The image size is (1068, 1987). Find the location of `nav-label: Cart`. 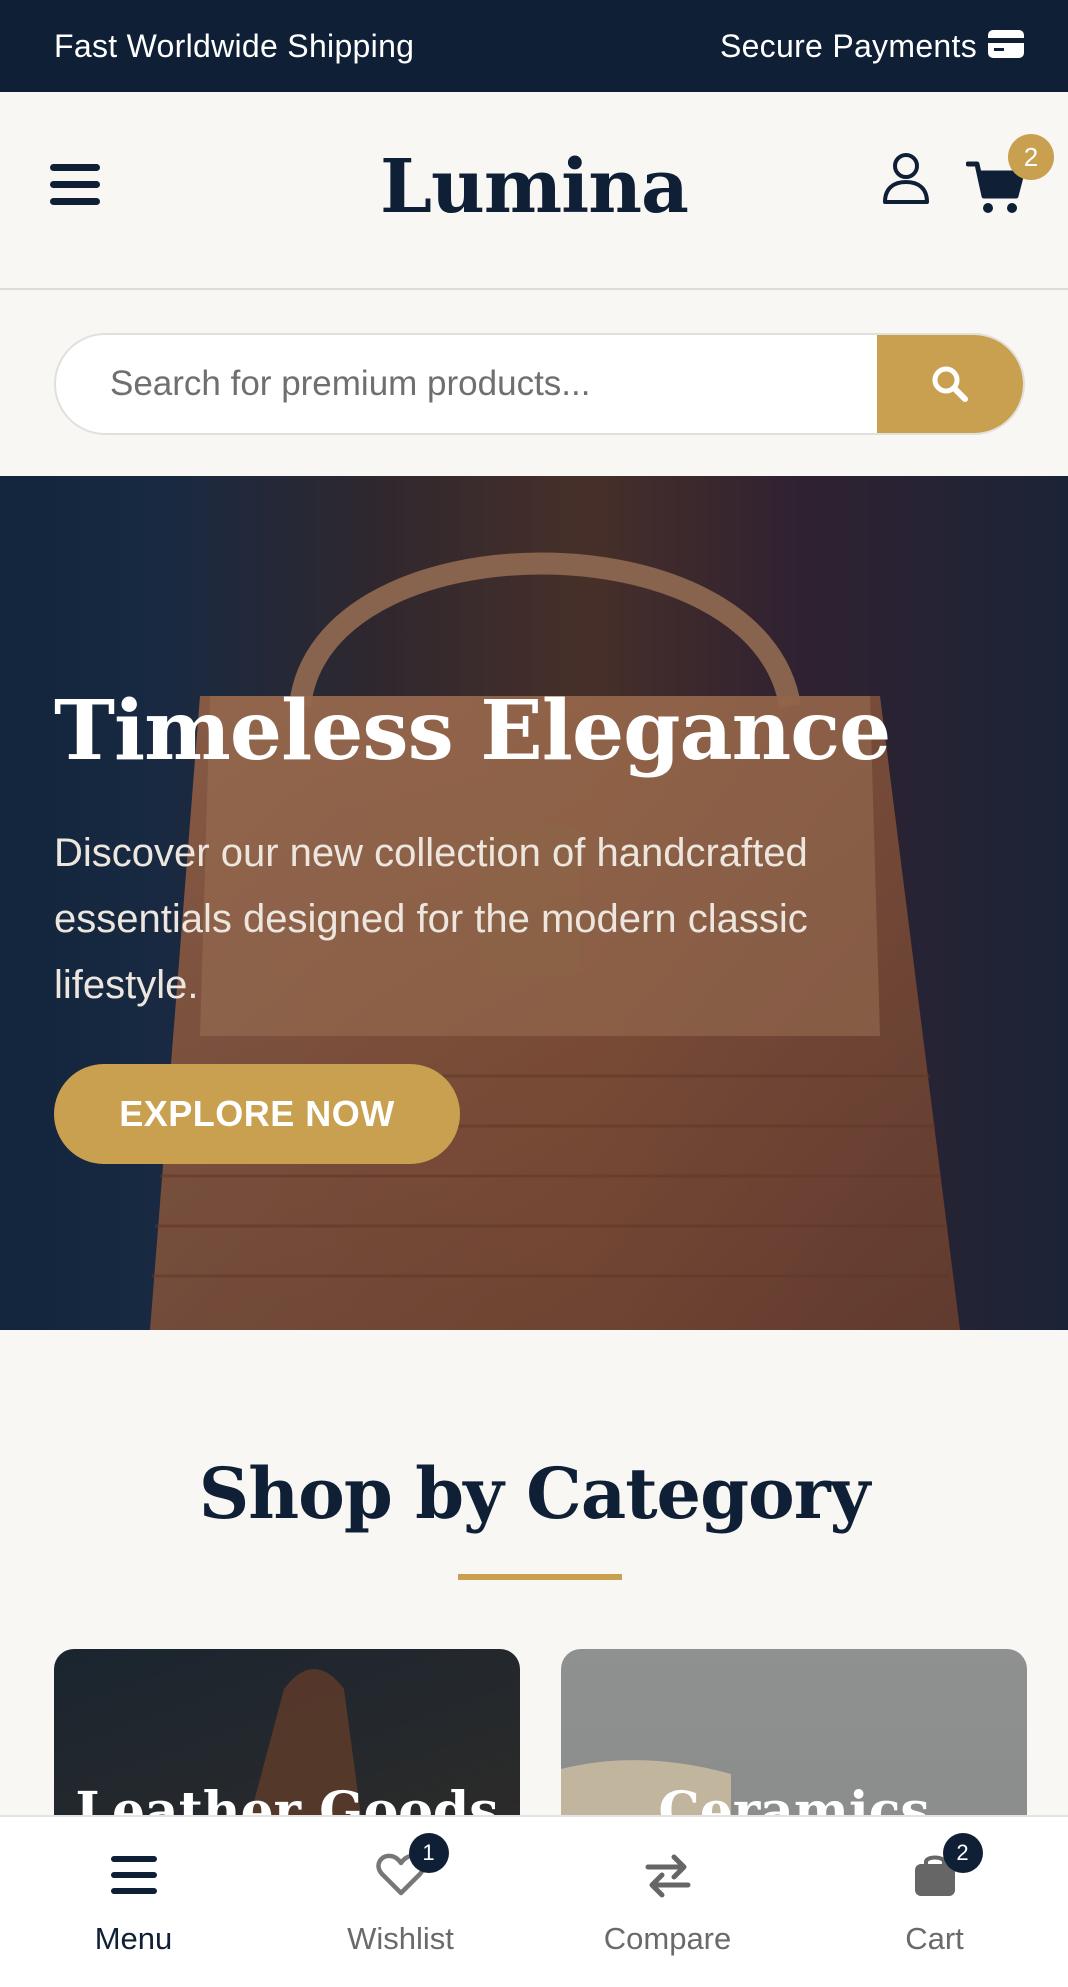

nav-label: Cart is located at coordinates (934, 1938).